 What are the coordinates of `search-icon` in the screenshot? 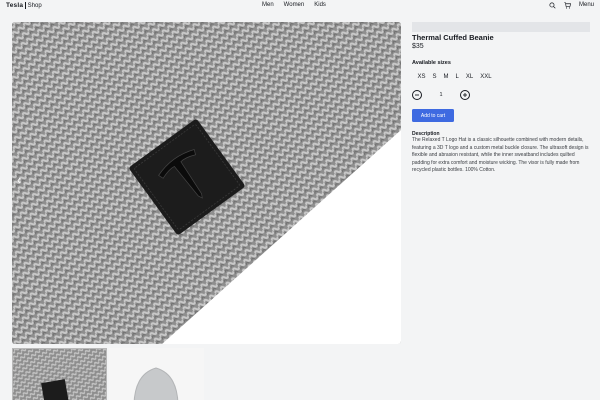 It's located at (553, 5).